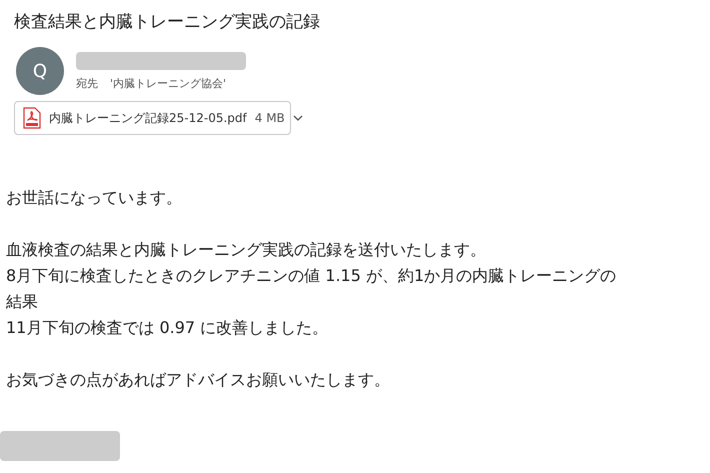 This screenshot has width=710, height=473. What do you see at coordinates (312, 276) in the screenshot?
I see `body-text-line: 8月下旬に検査したときのクレアチニンの値 1.15 が、約1か月の内臓トレーニングの` at bounding box center [312, 276].